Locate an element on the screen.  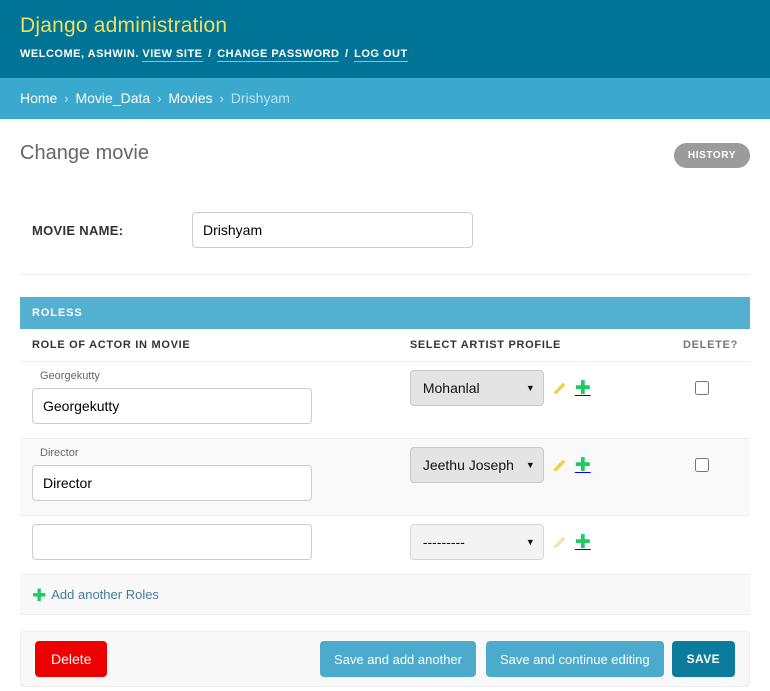
artist-controls: --------- ▼ ✚ is located at coordinates (522, 542).